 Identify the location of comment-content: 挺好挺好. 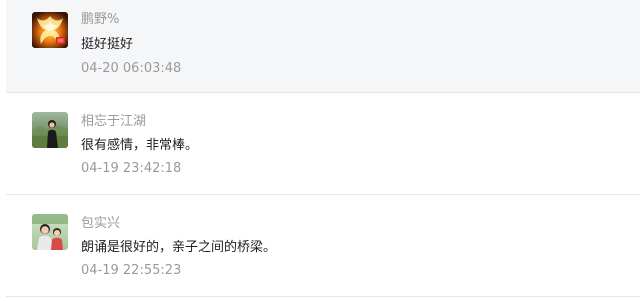
(107, 44).